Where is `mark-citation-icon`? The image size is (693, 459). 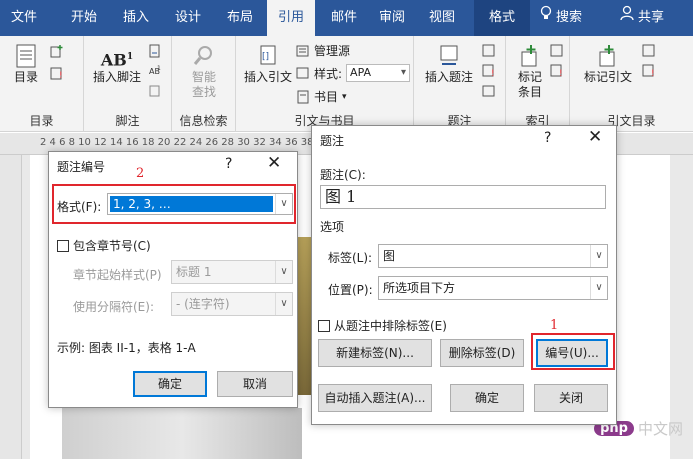
mark-citation-icon is located at coordinates (607, 56).